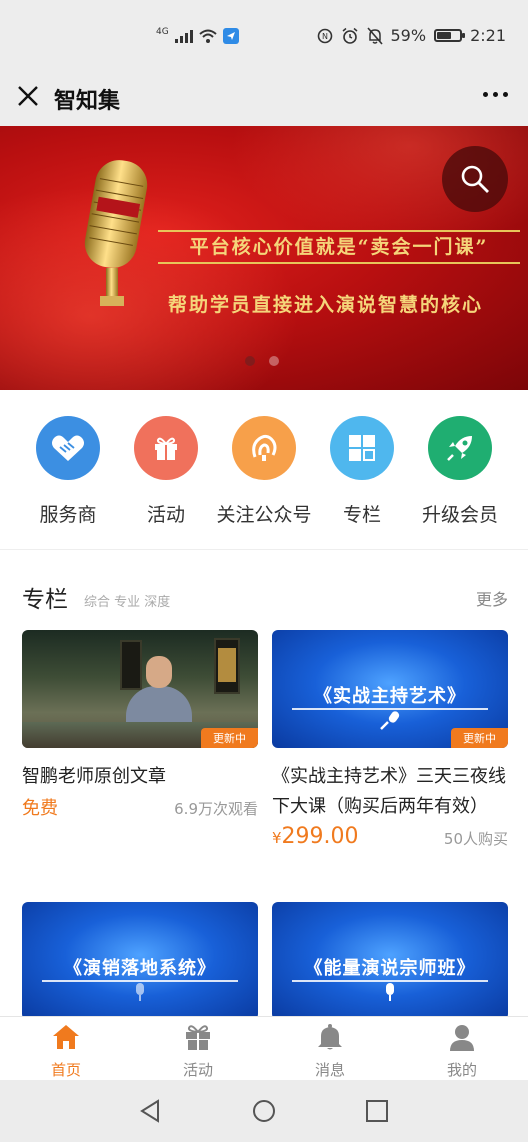  What do you see at coordinates (390, 696) in the screenshot?
I see `thumbnail-caption: 《实战主持艺术》` at bounding box center [390, 696].